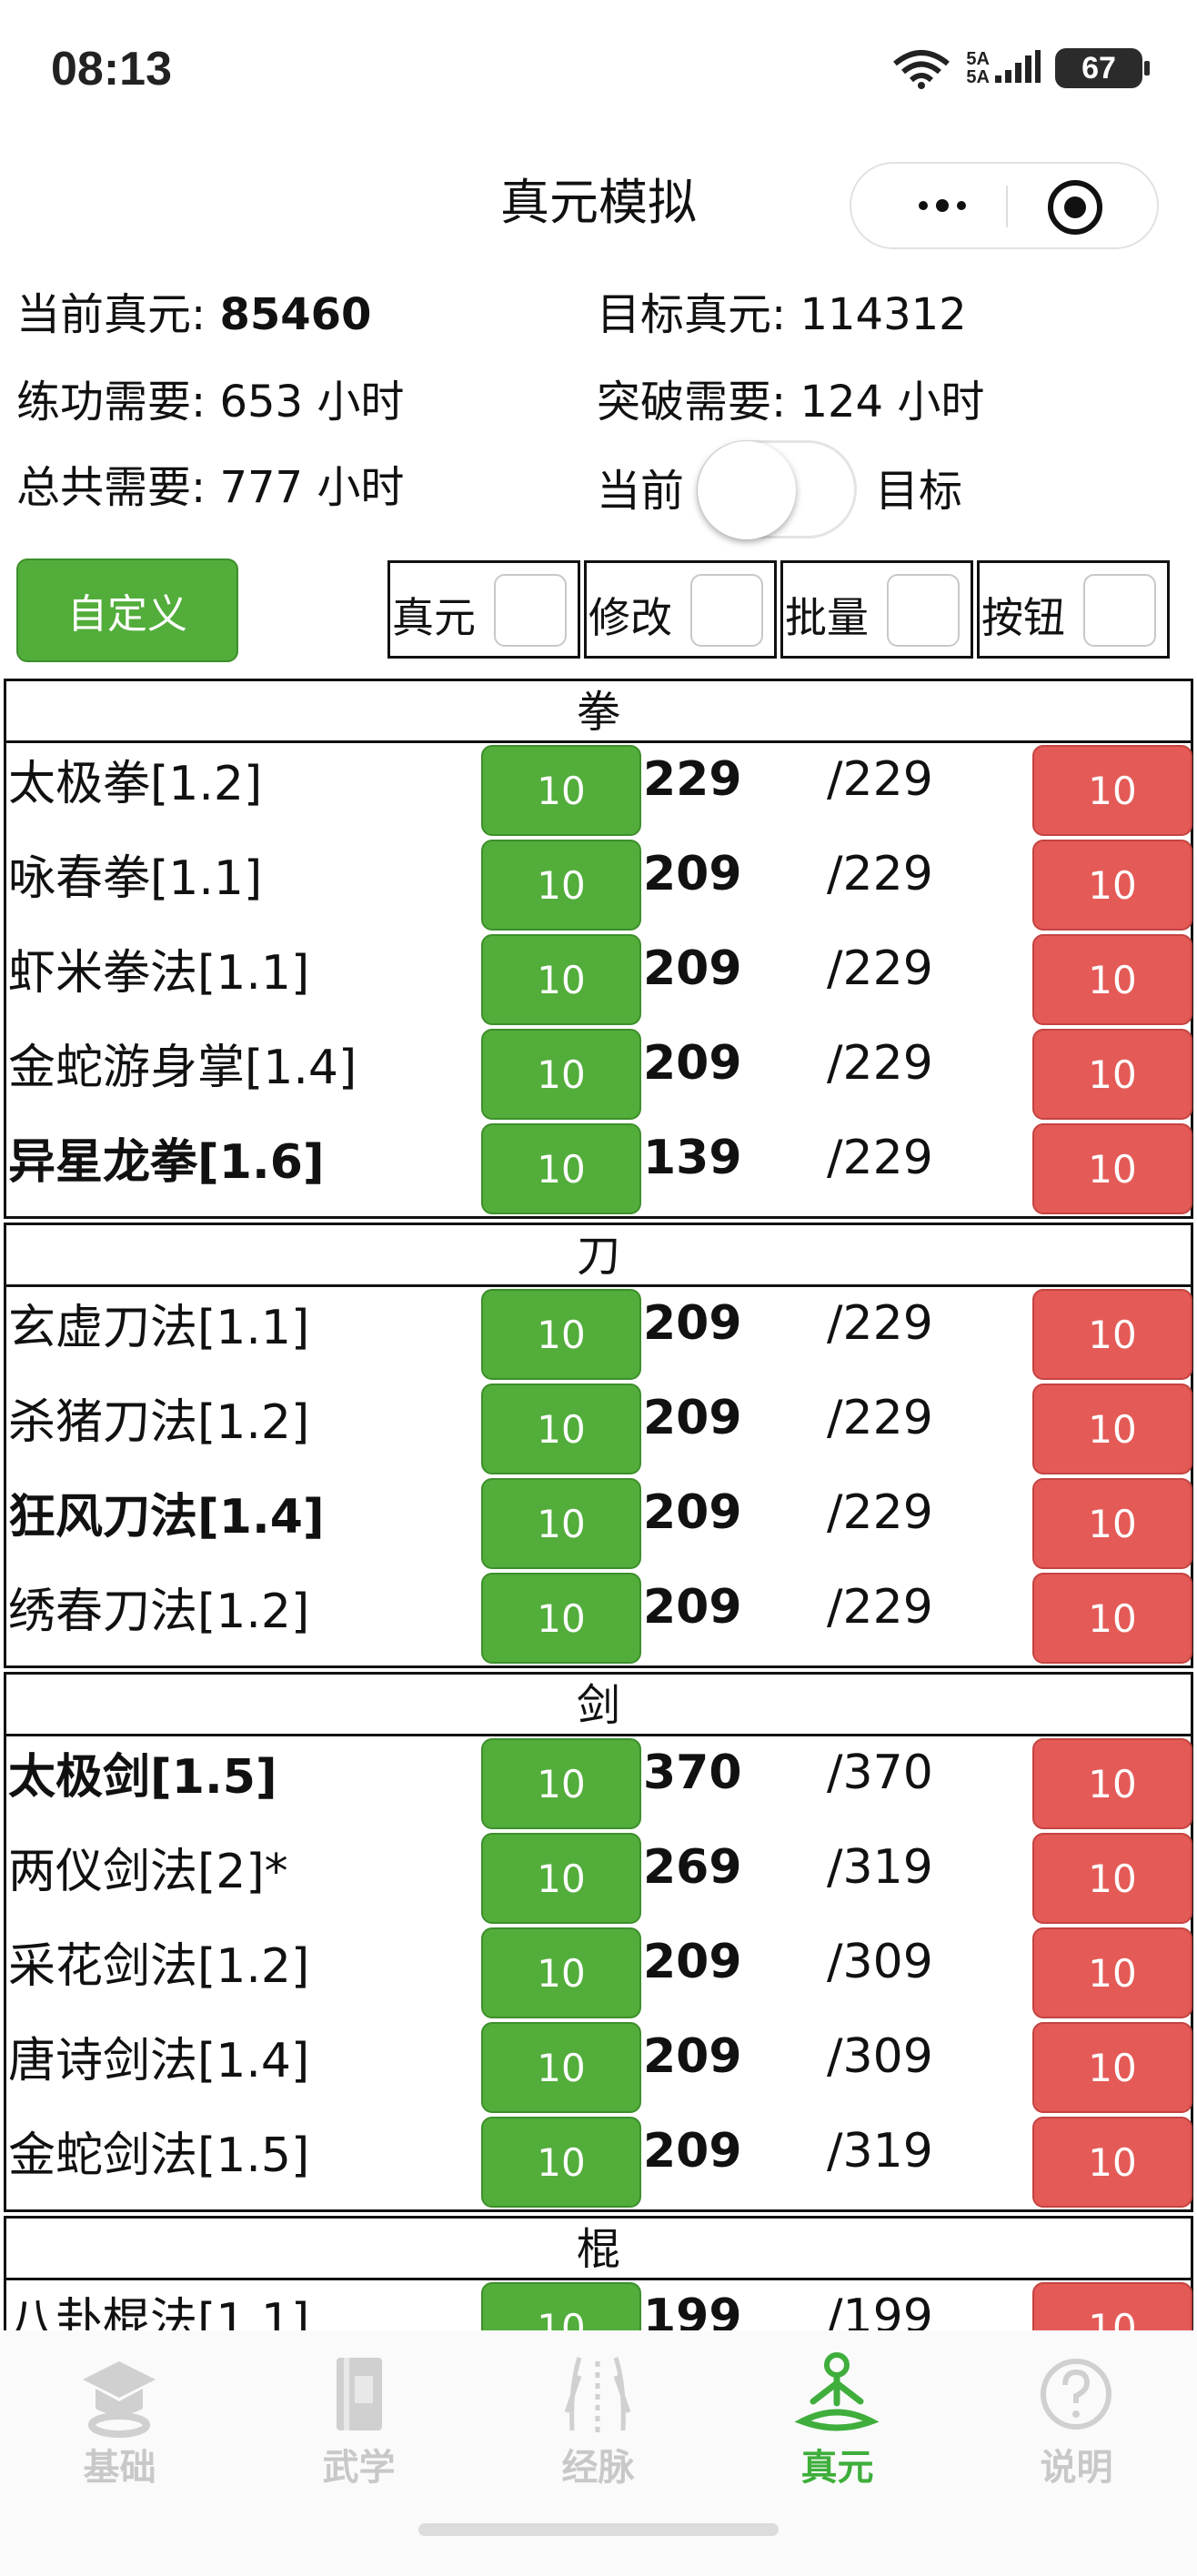 This screenshot has width=1197, height=2576. Describe the element at coordinates (159, 1422) in the screenshot. I see `skill-name: 杀猪刀法[1.2]` at that location.